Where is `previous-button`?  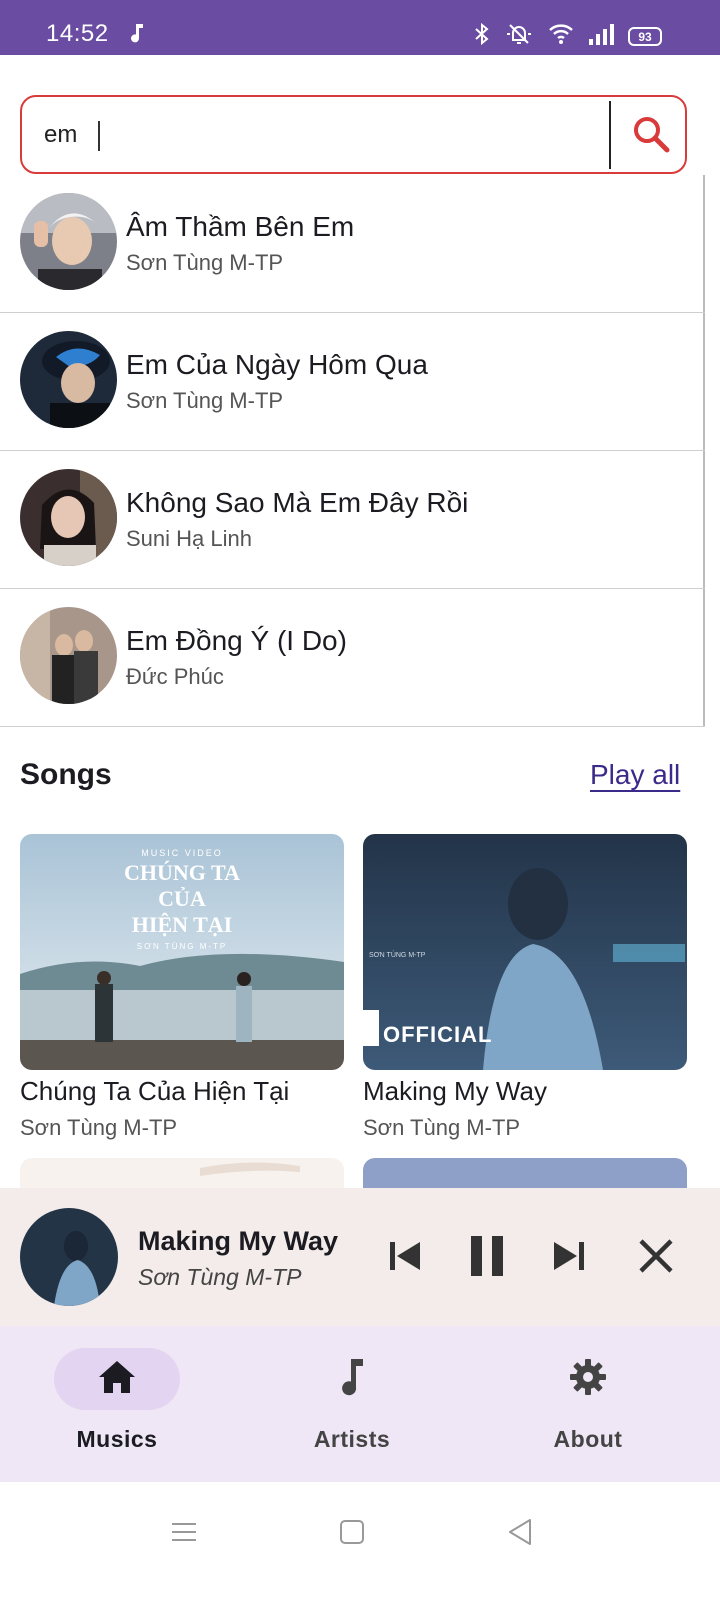
previous-button is located at coordinates (404, 1258).